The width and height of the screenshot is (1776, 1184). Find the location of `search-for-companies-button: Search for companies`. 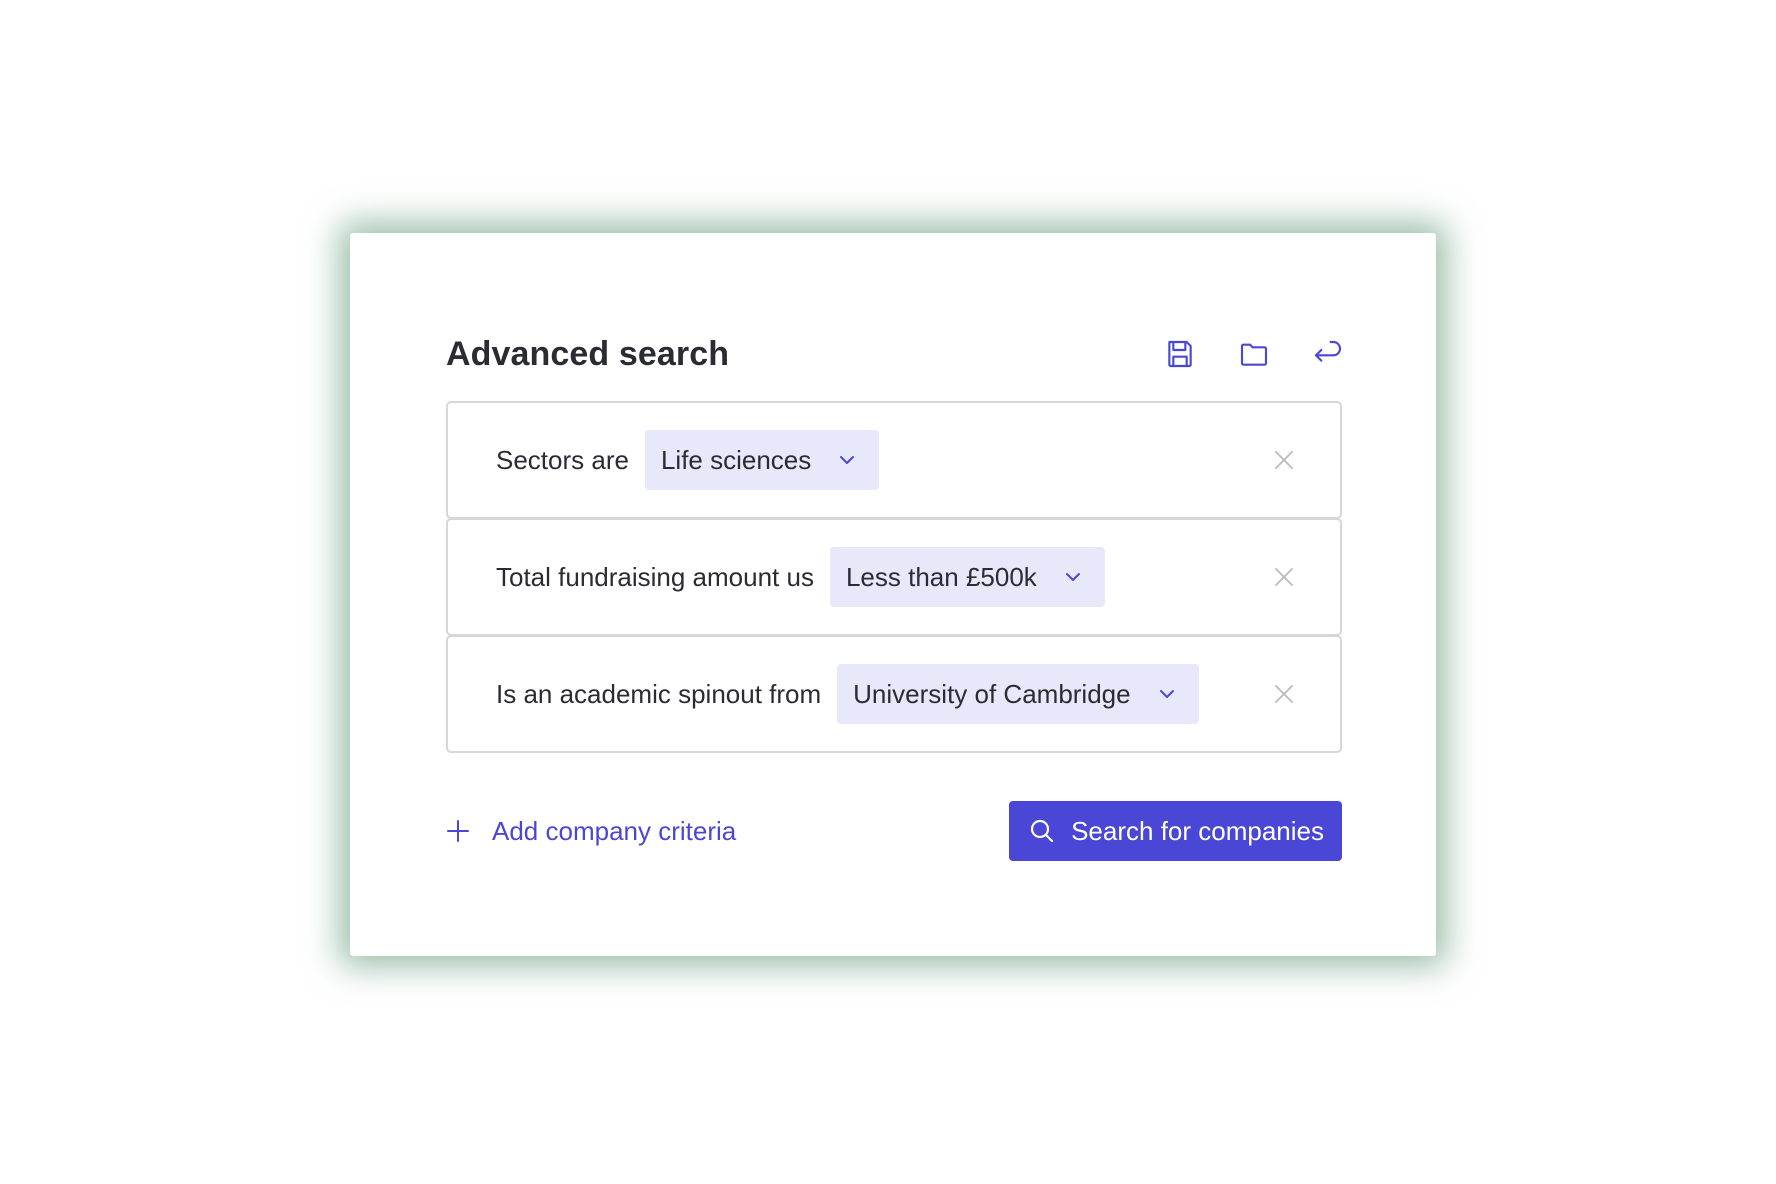

search-for-companies-button: Search for companies is located at coordinates (1175, 831).